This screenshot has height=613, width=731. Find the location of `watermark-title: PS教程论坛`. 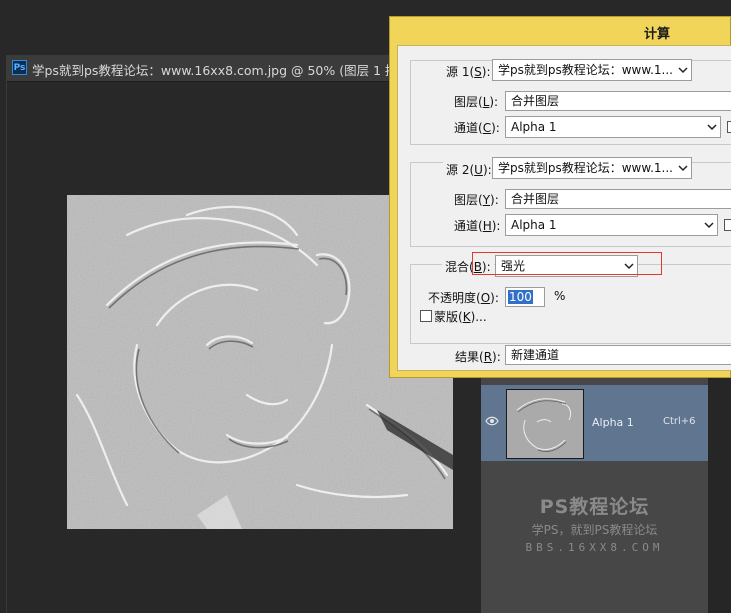

watermark-title: PS教程论坛 is located at coordinates (594, 507).